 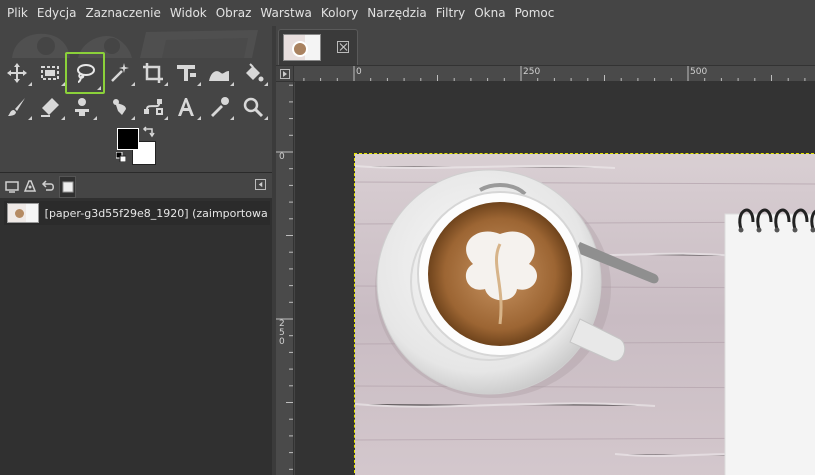 What do you see at coordinates (260, 184) in the screenshot?
I see `dock-menu-button` at bounding box center [260, 184].